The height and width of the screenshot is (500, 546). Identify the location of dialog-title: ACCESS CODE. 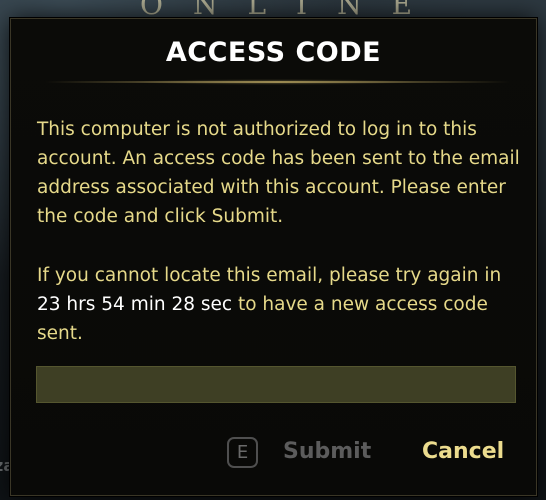
(273, 52).